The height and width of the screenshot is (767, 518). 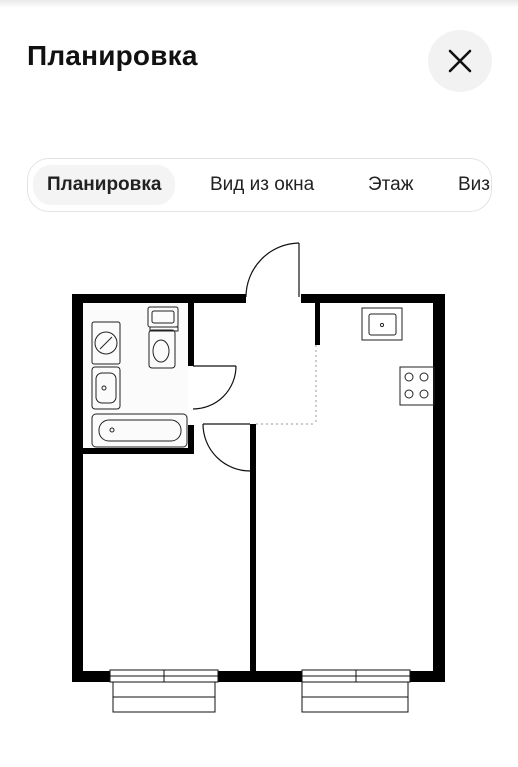 What do you see at coordinates (390, 185) in the screenshot?
I see `tab-floor: Этаж` at bounding box center [390, 185].